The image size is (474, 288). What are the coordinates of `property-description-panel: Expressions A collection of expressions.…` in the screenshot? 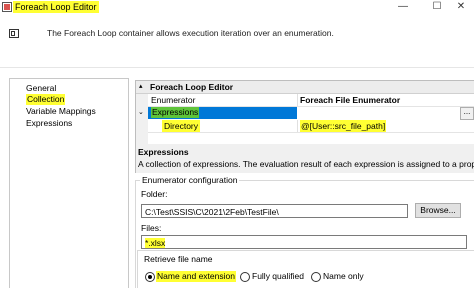 It's located at (304, 158).